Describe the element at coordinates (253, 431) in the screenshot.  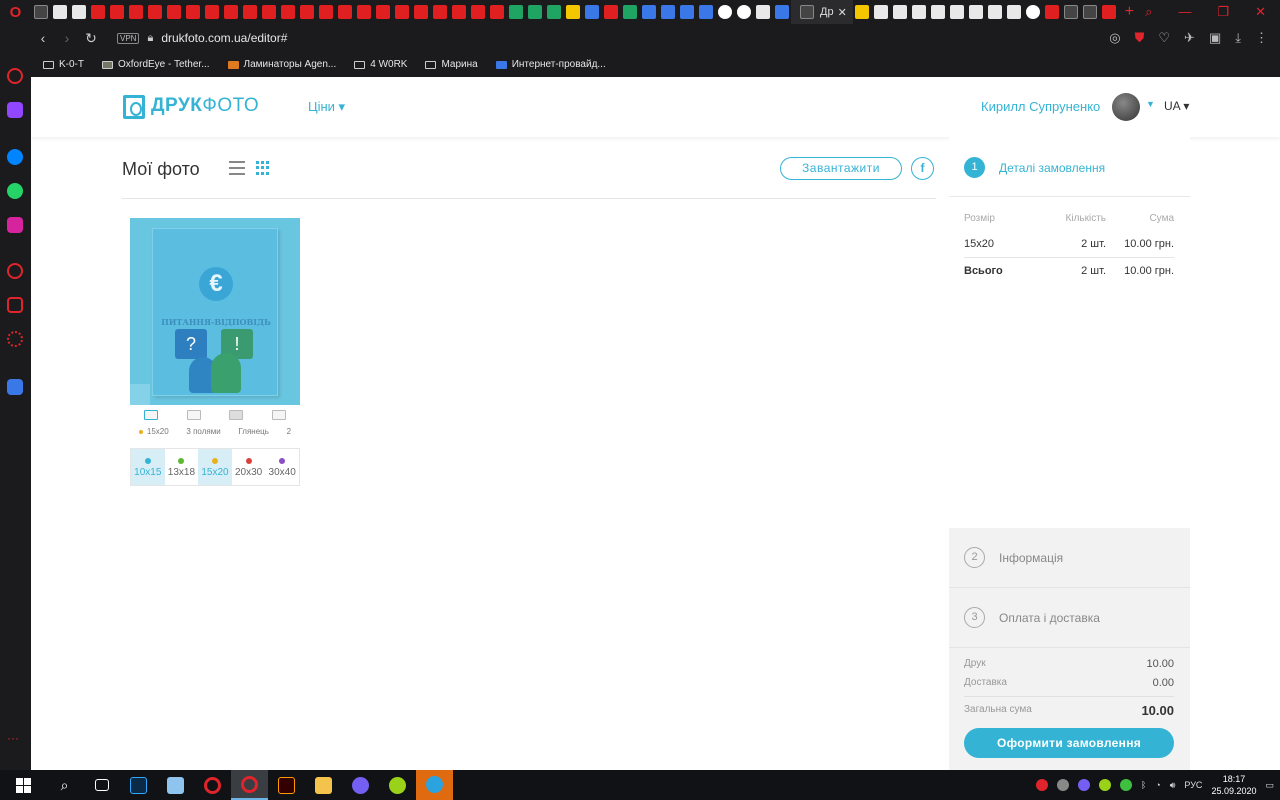
I see `paper-option-label: Глянець` at that location.